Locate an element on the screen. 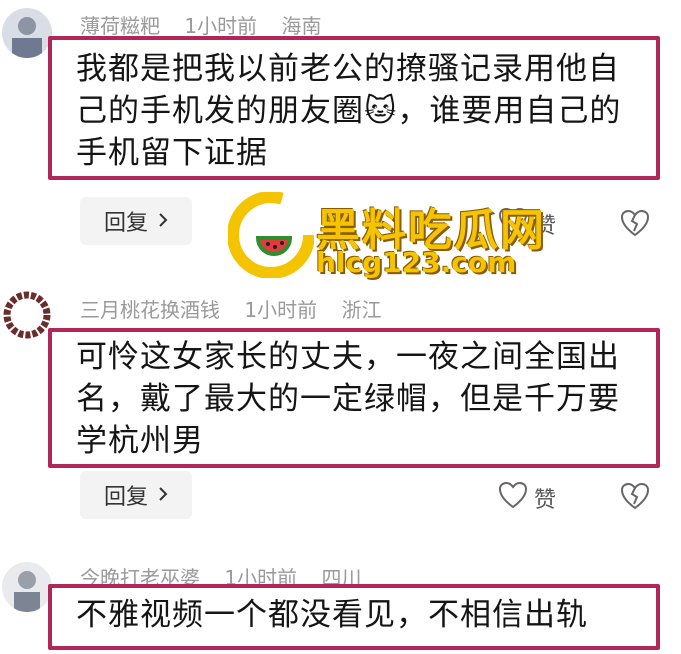  username: 薄荷糍粑 is located at coordinates (120, 26).